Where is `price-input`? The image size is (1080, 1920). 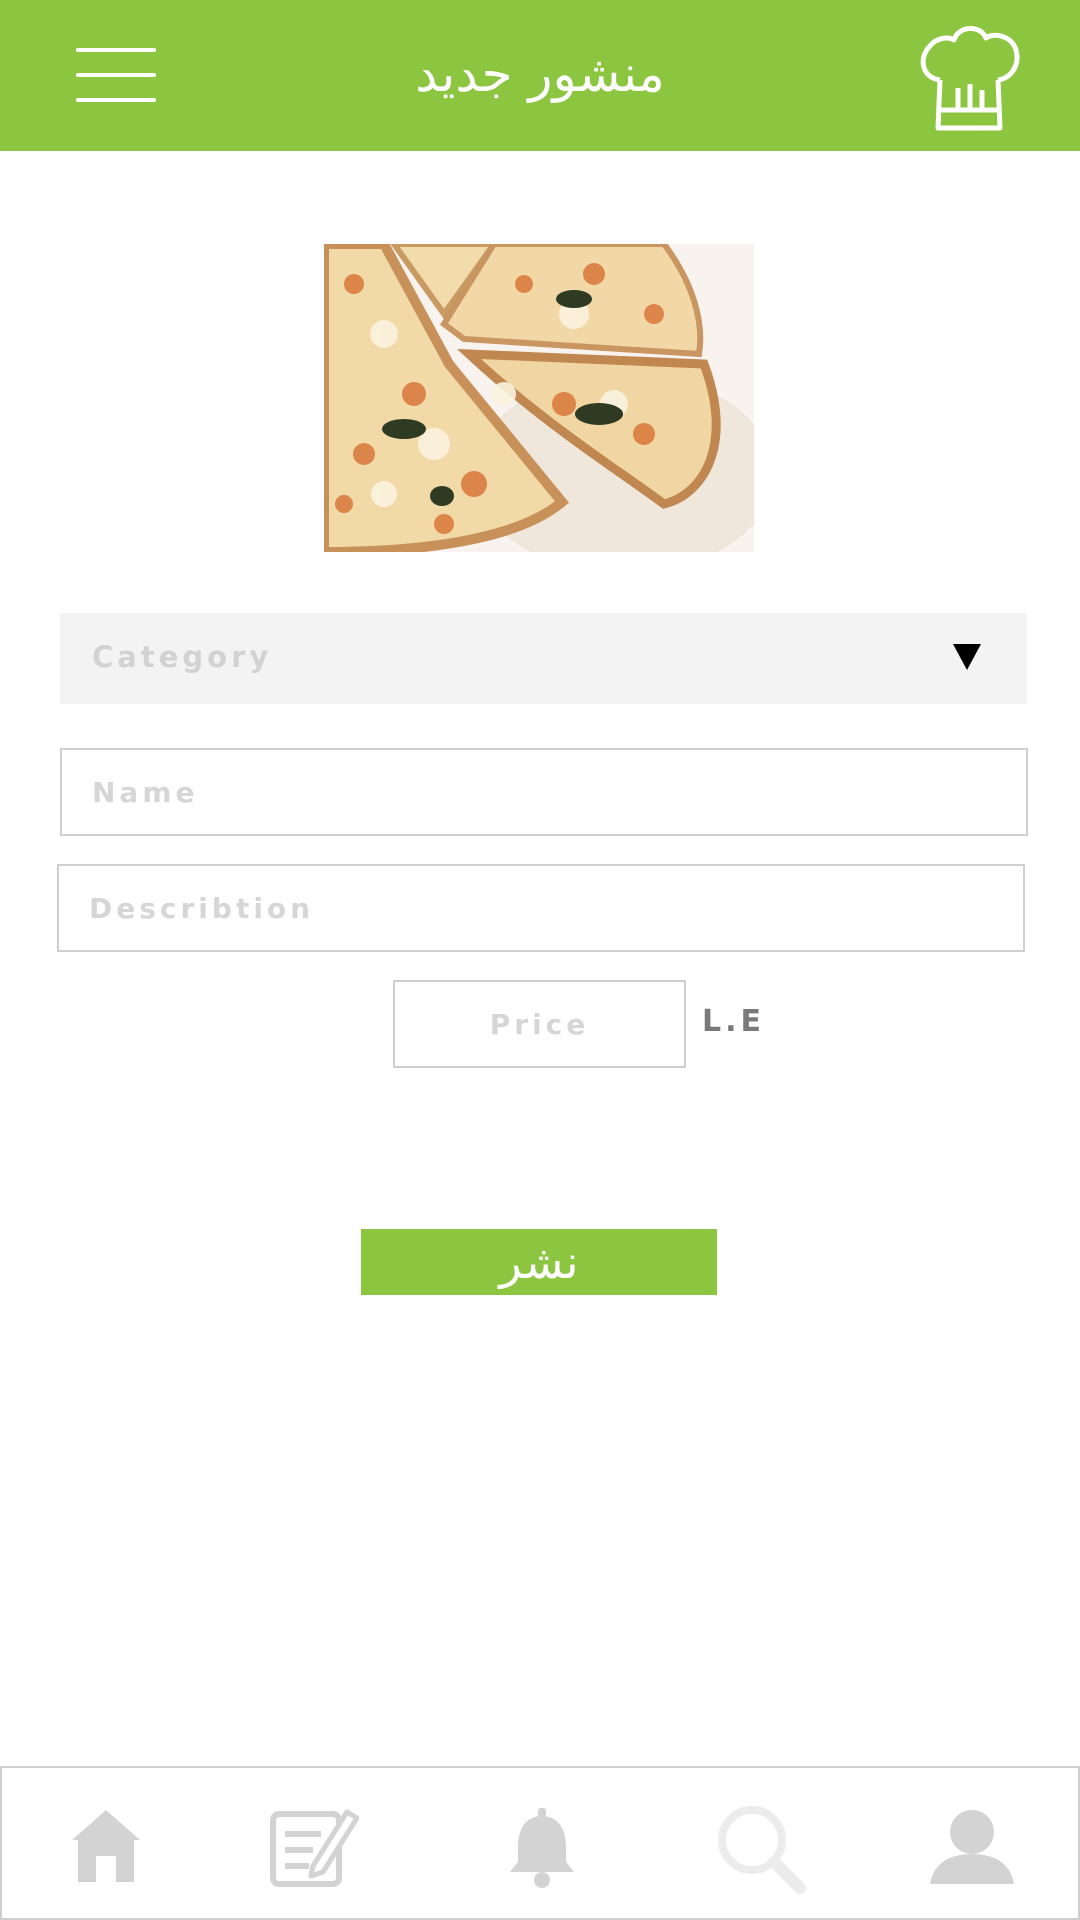
price-input is located at coordinates (539, 1024).